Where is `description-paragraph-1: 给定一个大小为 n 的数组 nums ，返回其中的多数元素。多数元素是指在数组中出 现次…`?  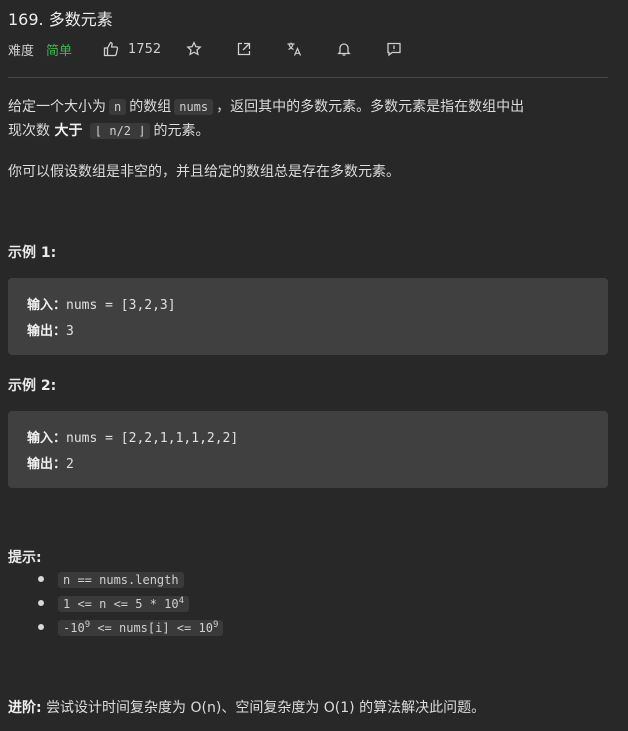
description-paragraph-1: 给定一个大小为 n 的数组 nums ，返回其中的多数元素。多数元素是指在数组中出 现次… is located at coordinates (313, 119).